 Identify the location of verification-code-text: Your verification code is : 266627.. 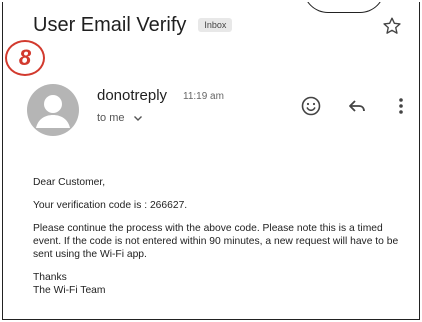
(110, 205).